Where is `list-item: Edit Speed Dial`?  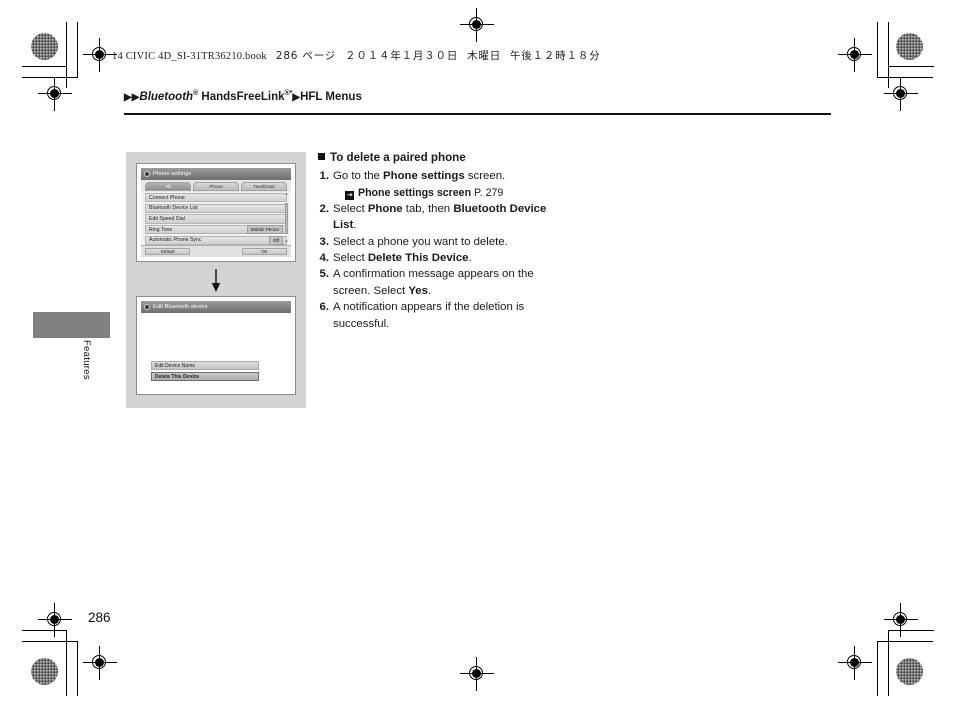
list-item: Edit Speed Dial is located at coordinates (216, 219).